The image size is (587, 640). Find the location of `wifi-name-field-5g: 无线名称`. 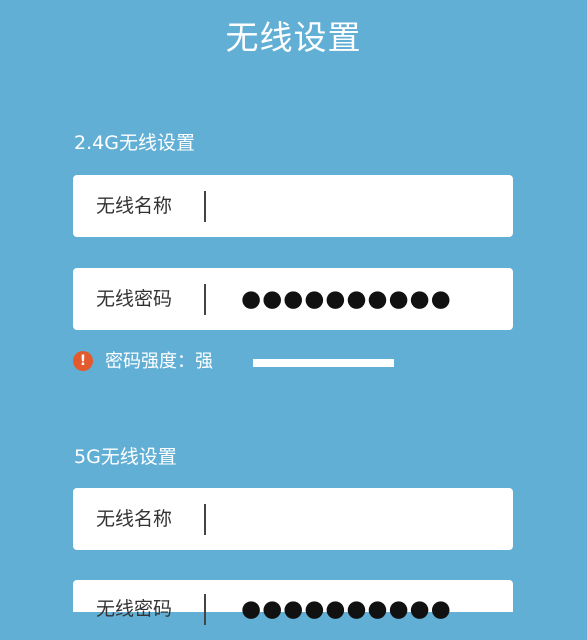

wifi-name-field-5g: 无线名称 is located at coordinates (293, 519).